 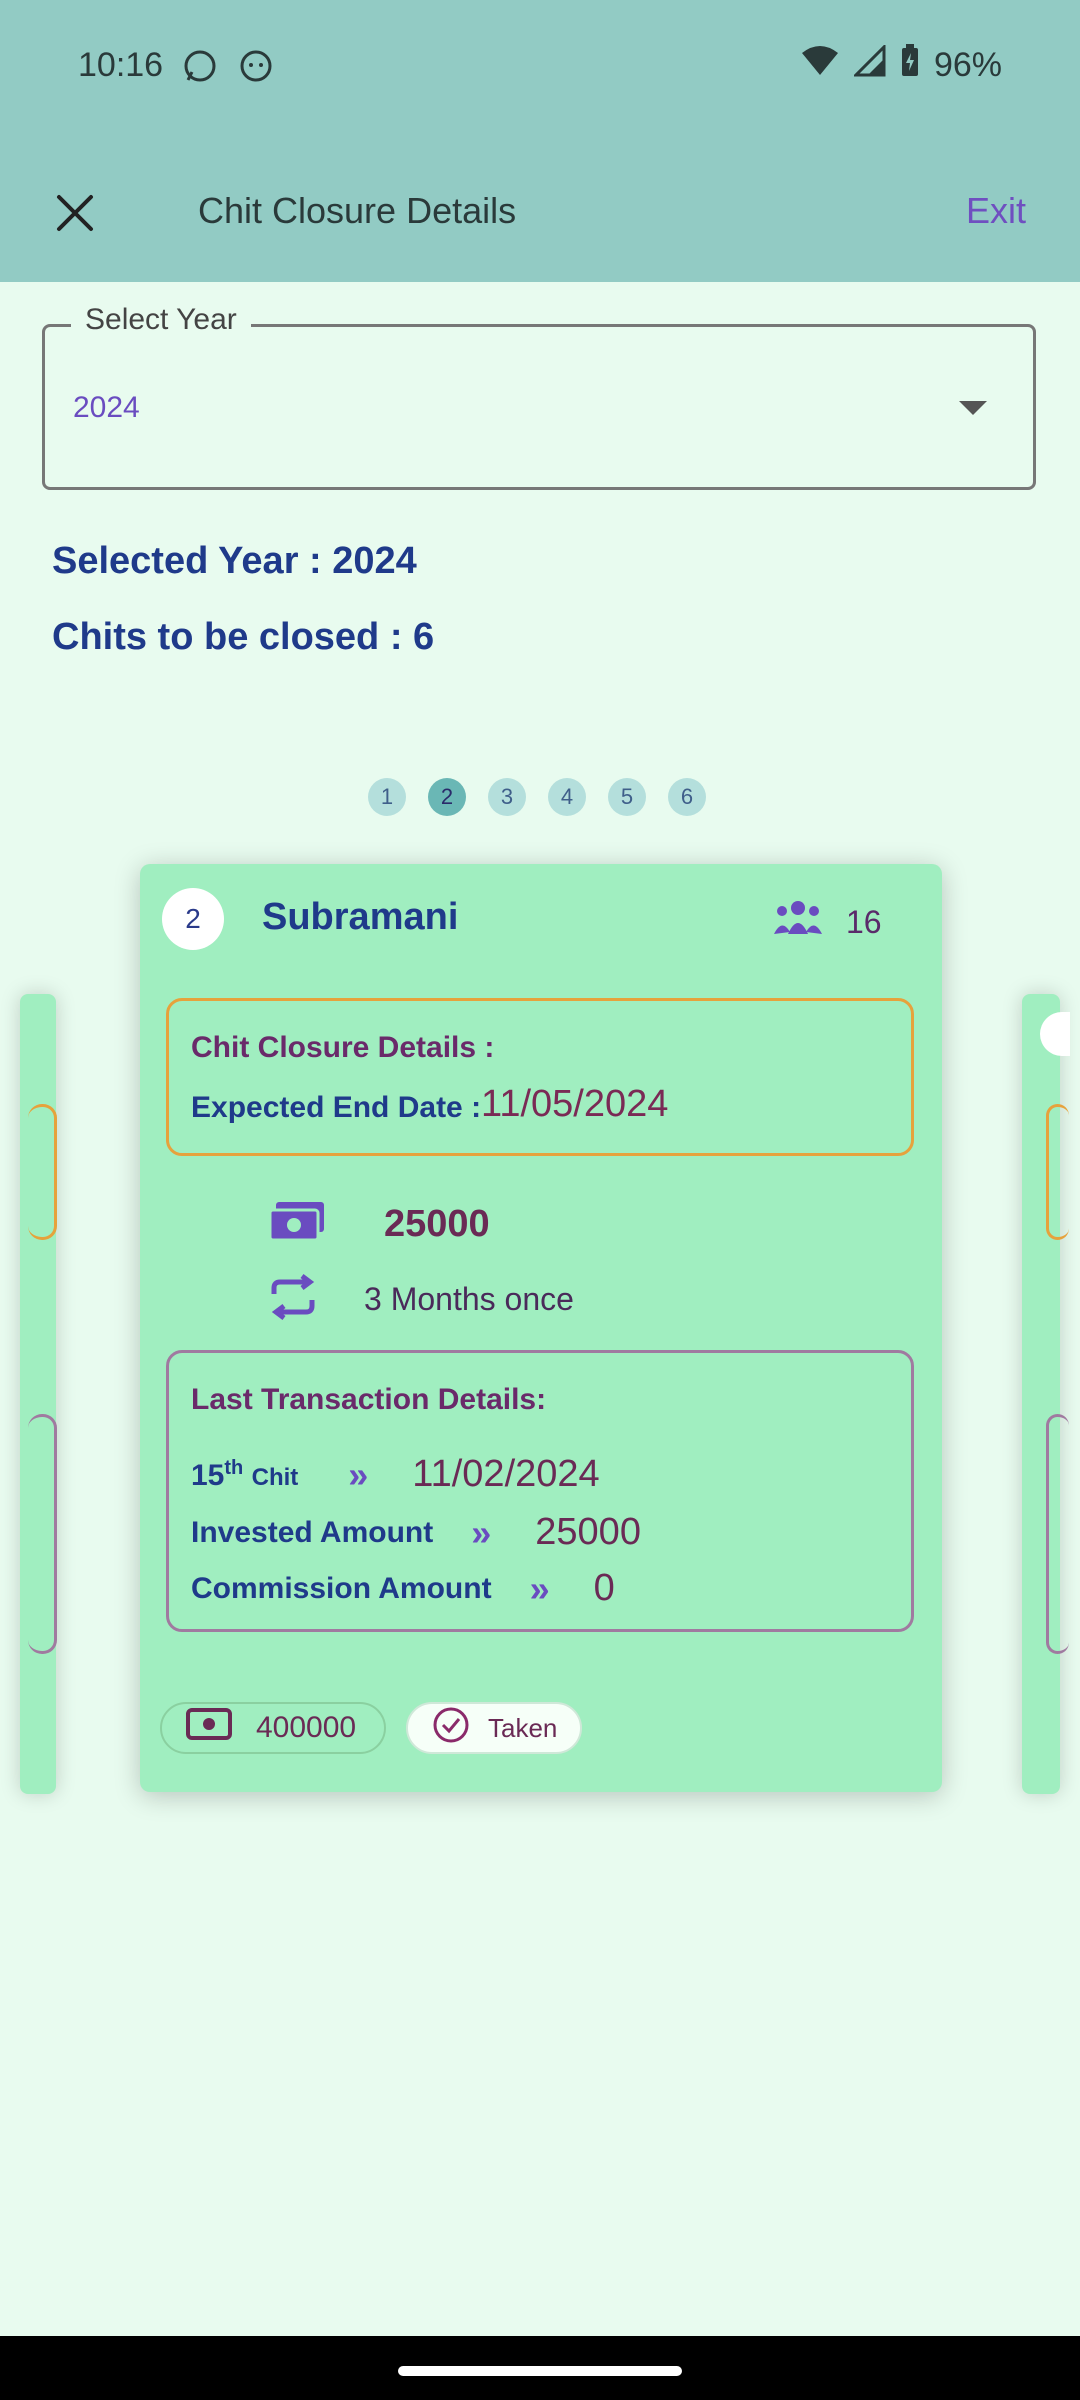 I want to click on members-count: 16, so click(x=827, y=922).